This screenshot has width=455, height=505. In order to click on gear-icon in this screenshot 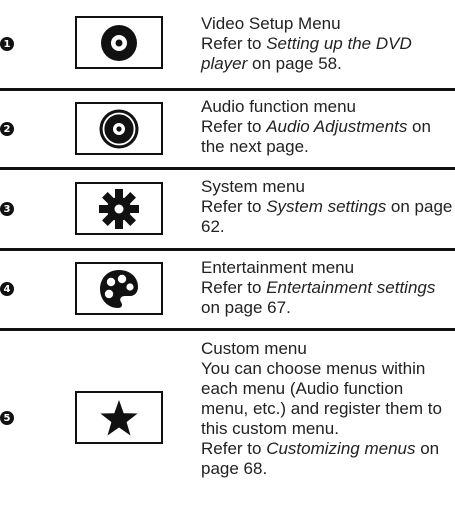, I will do `click(119, 208)`.